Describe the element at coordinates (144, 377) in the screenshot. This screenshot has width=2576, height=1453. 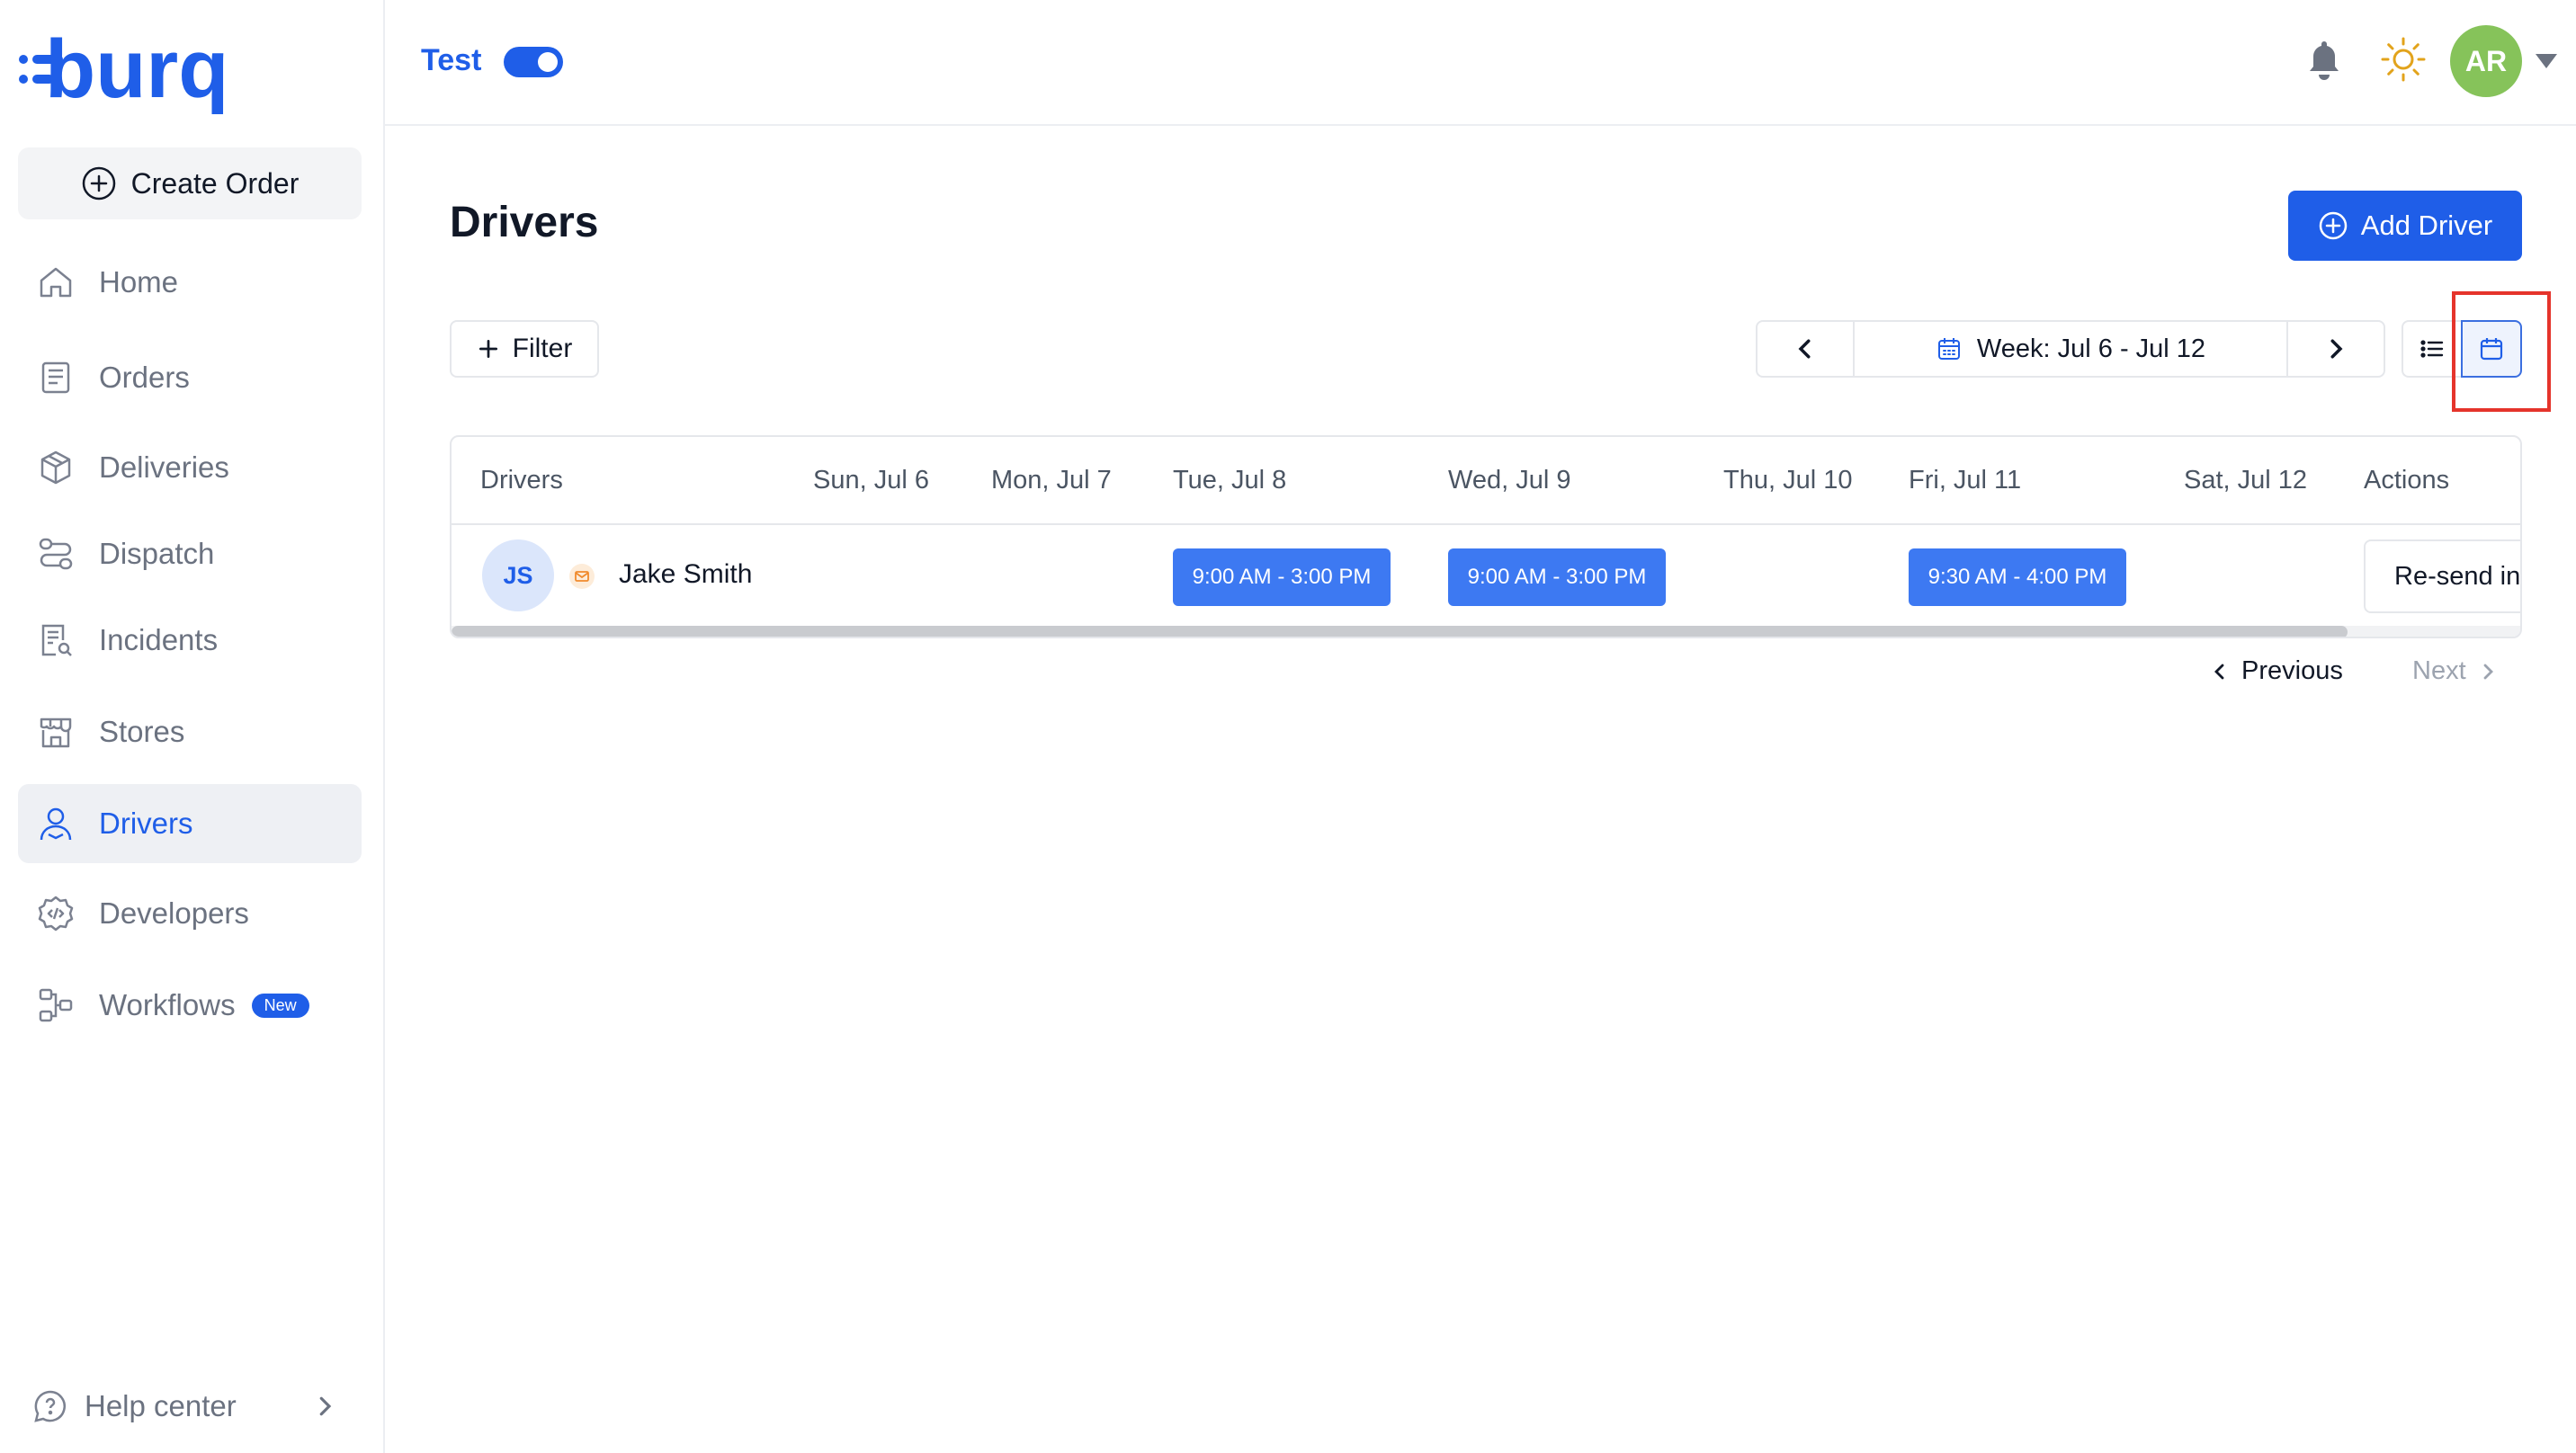
I see `sidebar-item-label: Orders` at that location.